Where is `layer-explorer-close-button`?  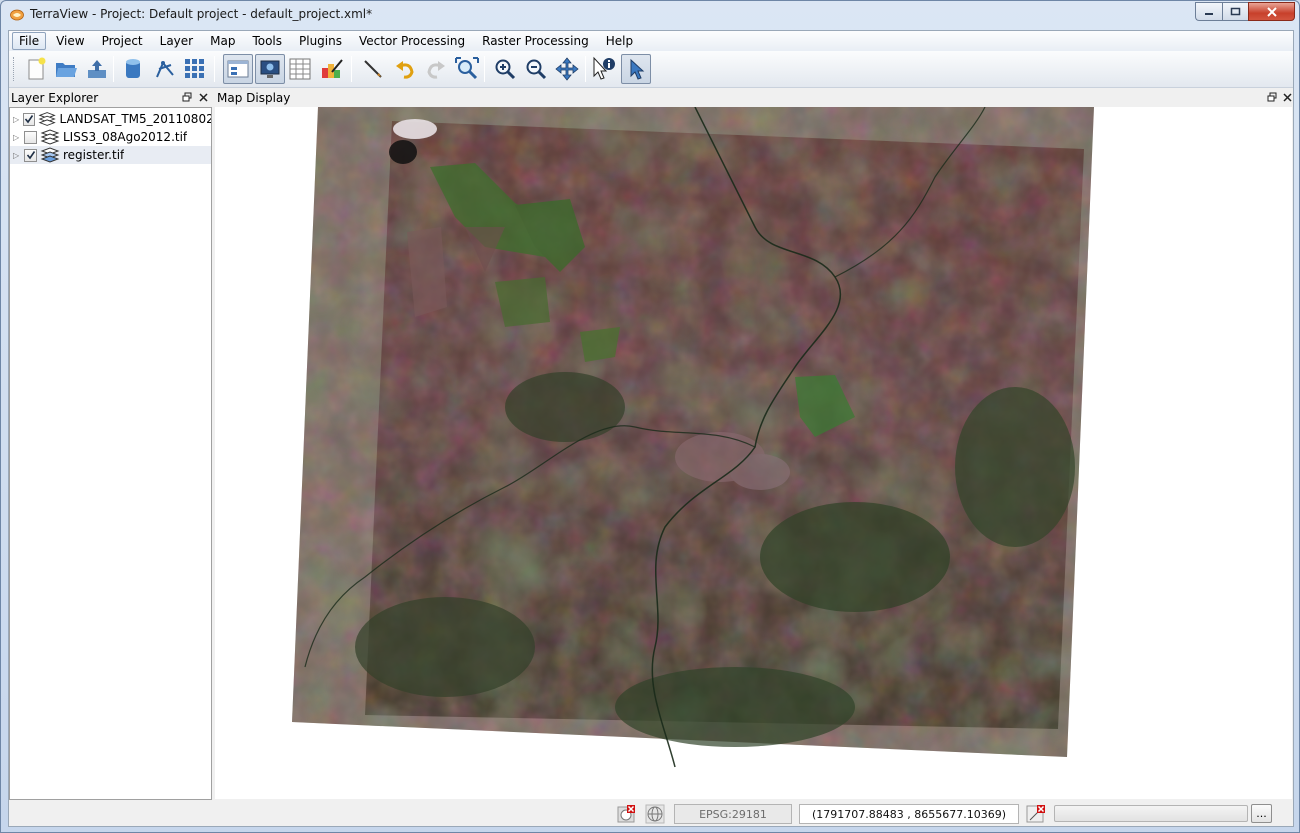
layer-explorer-close-button is located at coordinates (203, 97).